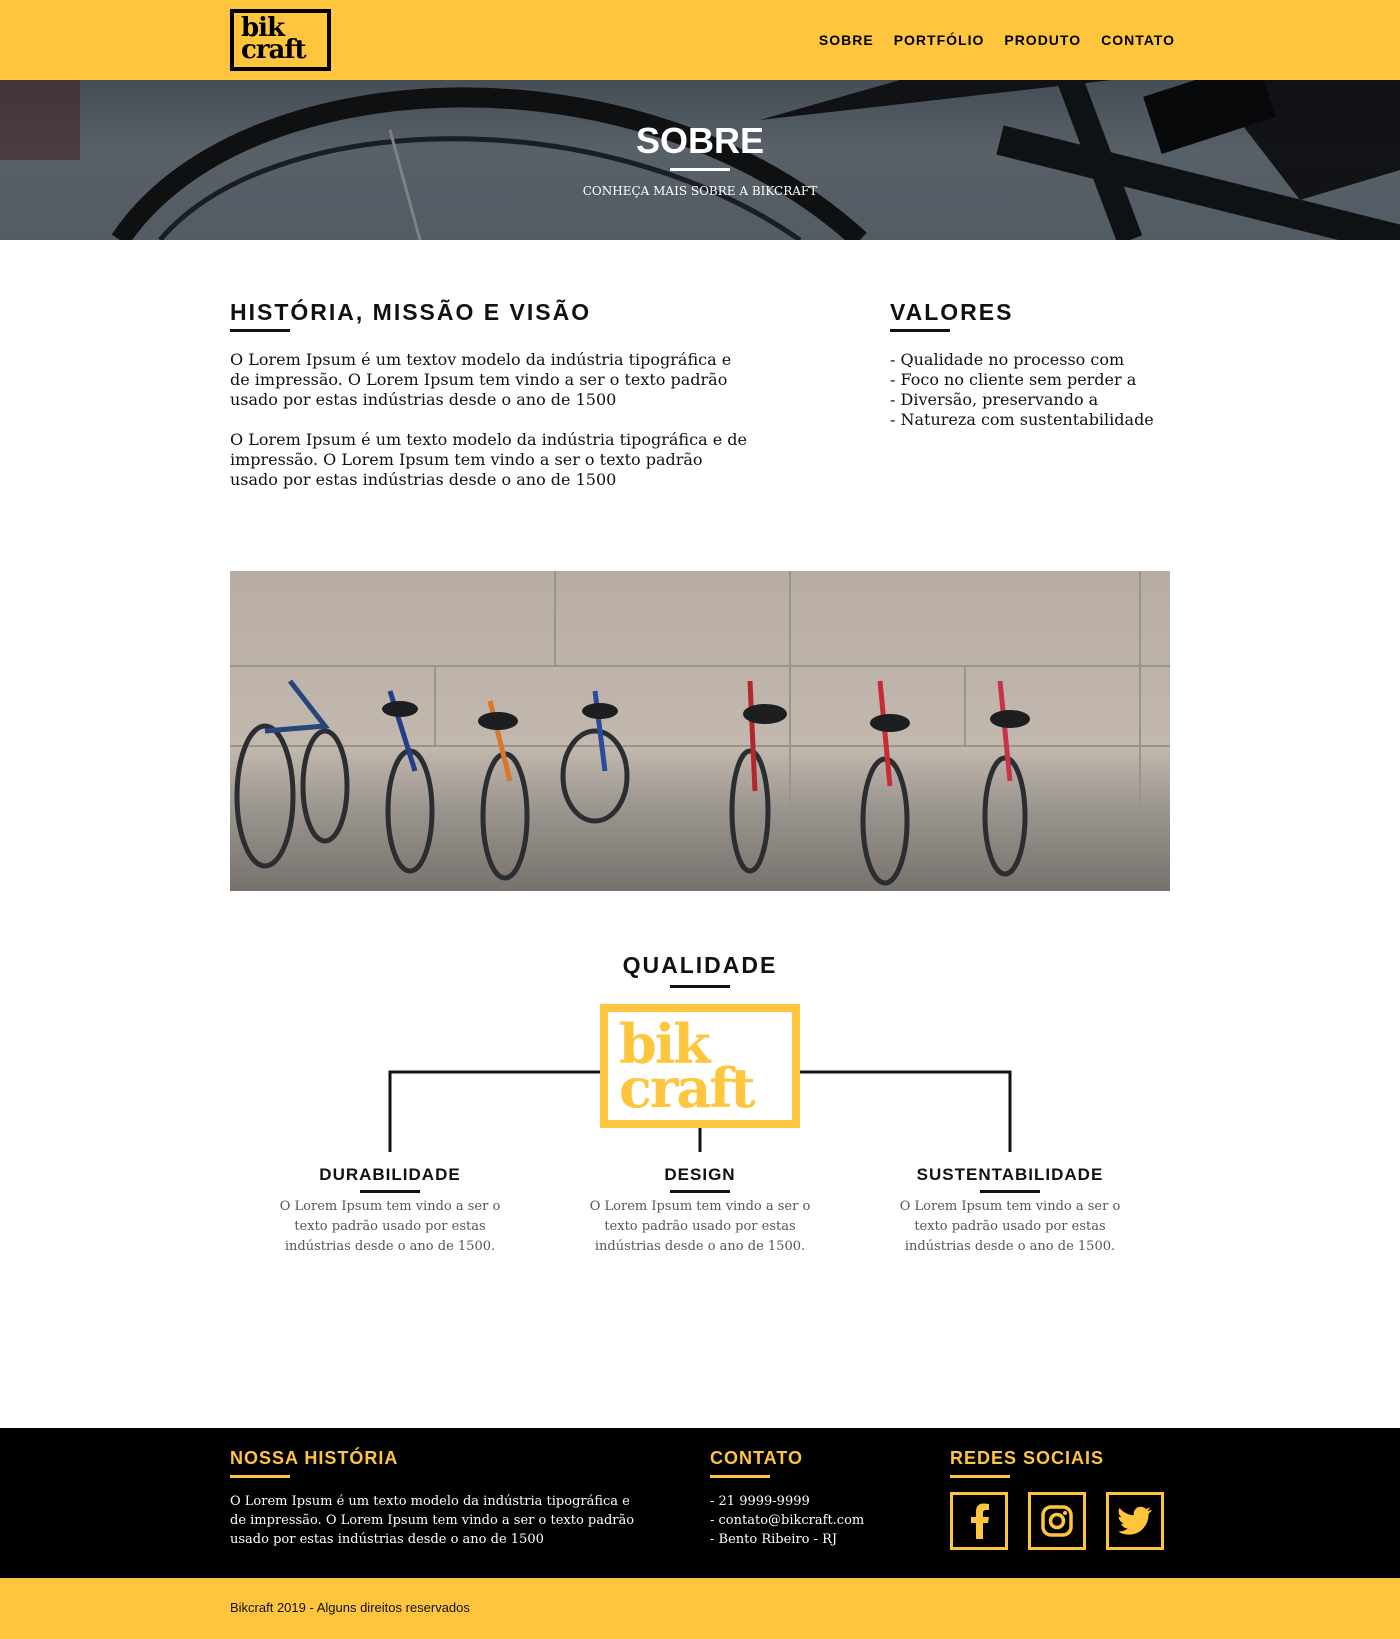 This screenshot has height=1639, width=1400. Describe the element at coordinates (700, 728) in the screenshot. I see `bicycles-illustration` at that location.